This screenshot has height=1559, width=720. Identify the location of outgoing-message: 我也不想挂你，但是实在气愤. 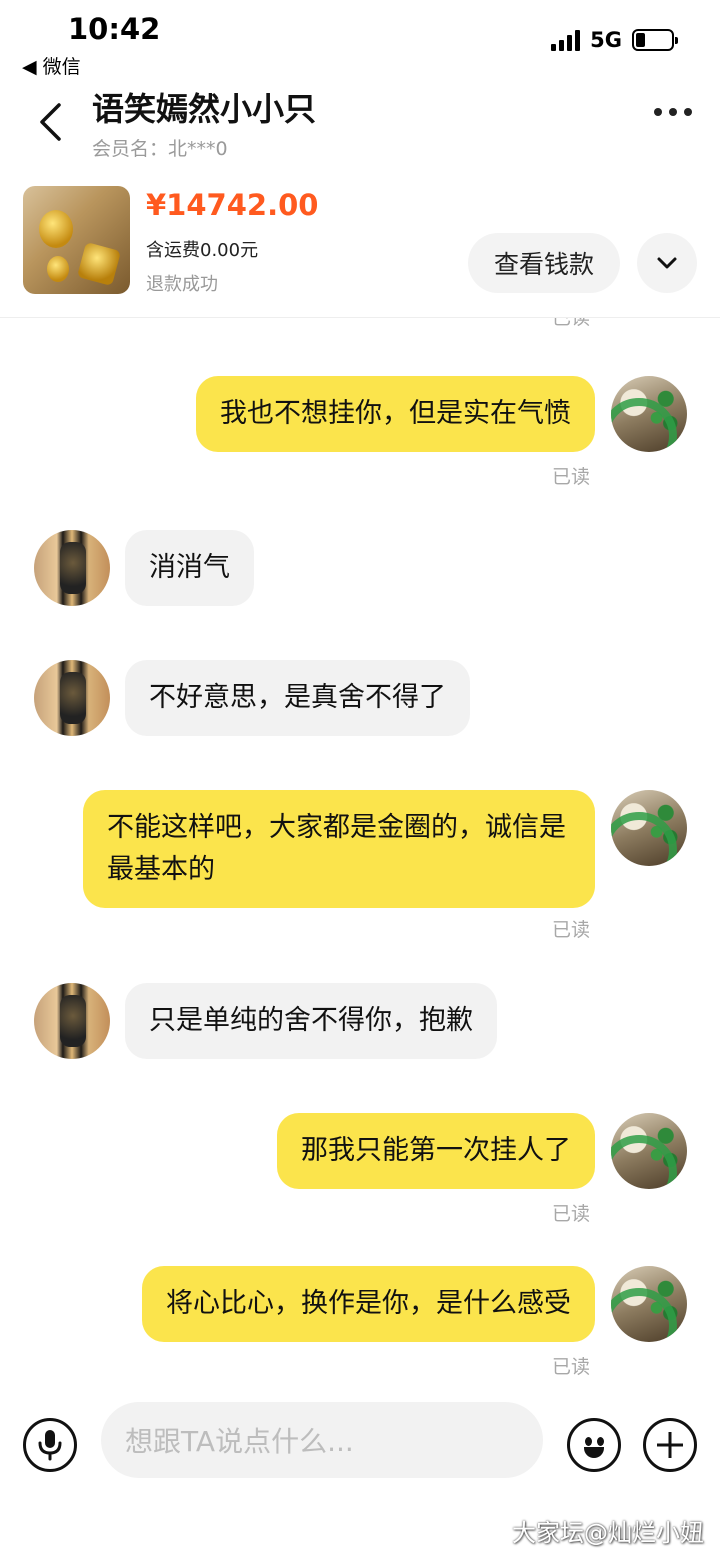
(395, 414).